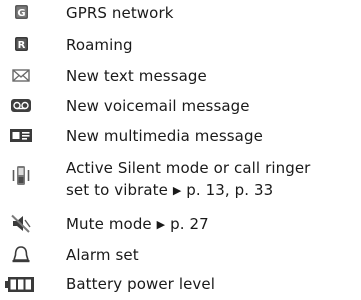  Describe the element at coordinates (21, 76) in the screenshot. I see `envelope-icon` at that location.